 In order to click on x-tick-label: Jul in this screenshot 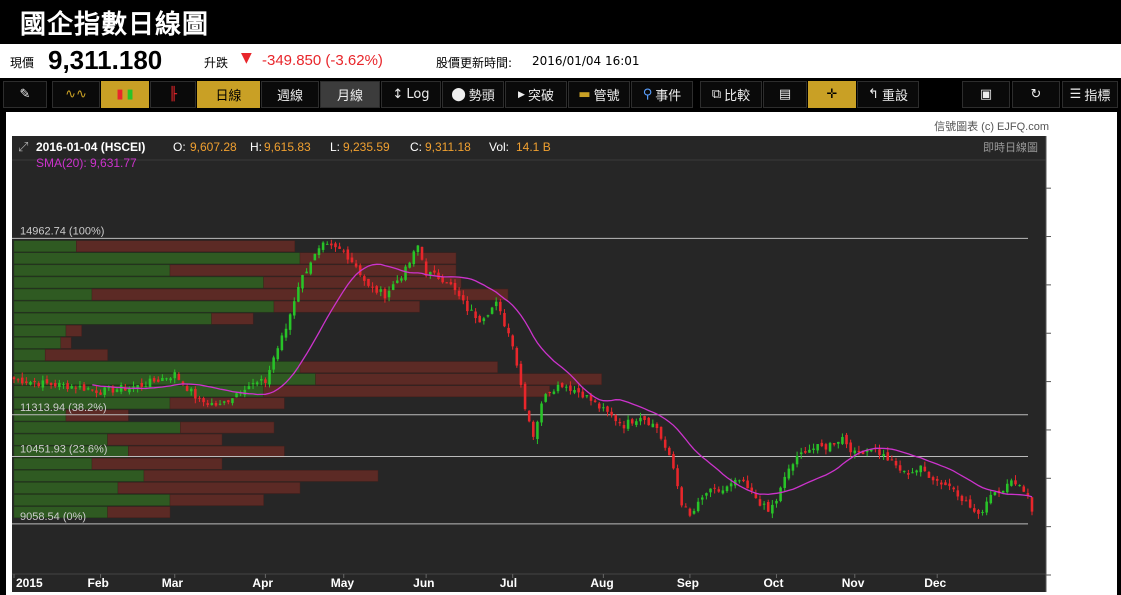, I will do `click(508, 583)`.